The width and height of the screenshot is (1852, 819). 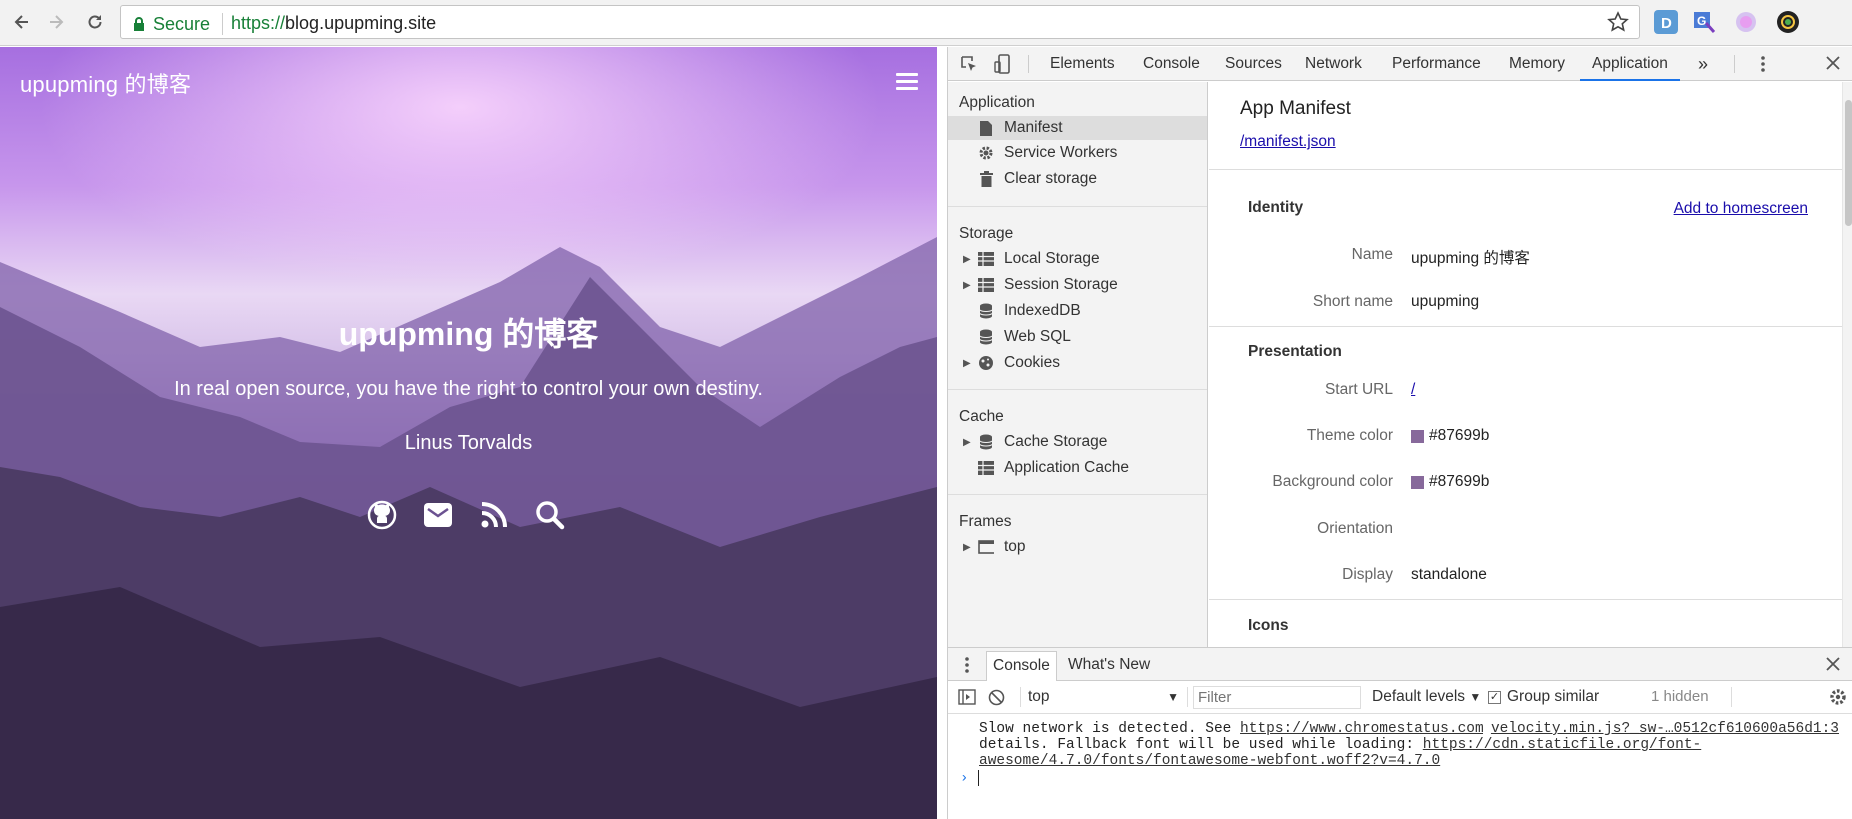 I want to click on show-sidebar-icon, so click(x=967, y=698).